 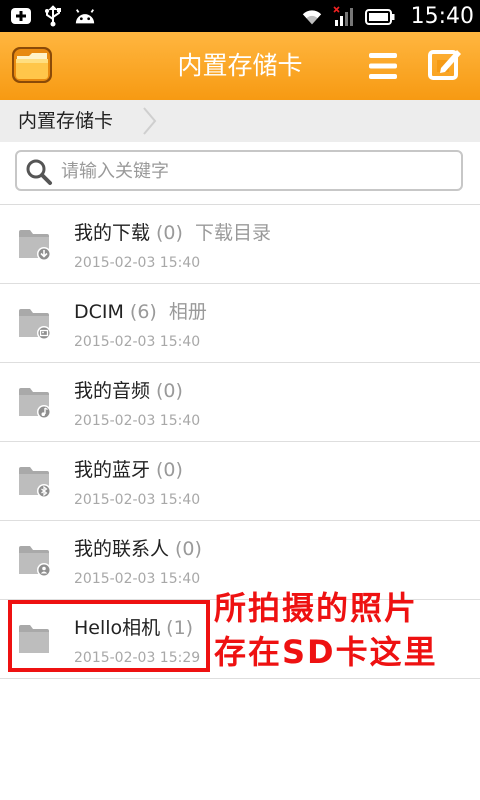 What do you see at coordinates (39, 172) in the screenshot?
I see `search-icon` at bounding box center [39, 172].